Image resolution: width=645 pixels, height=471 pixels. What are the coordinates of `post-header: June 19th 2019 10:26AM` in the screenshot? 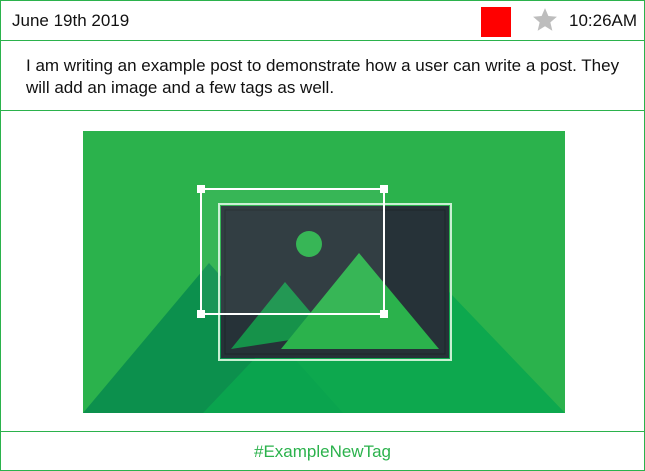 It's located at (322, 21).